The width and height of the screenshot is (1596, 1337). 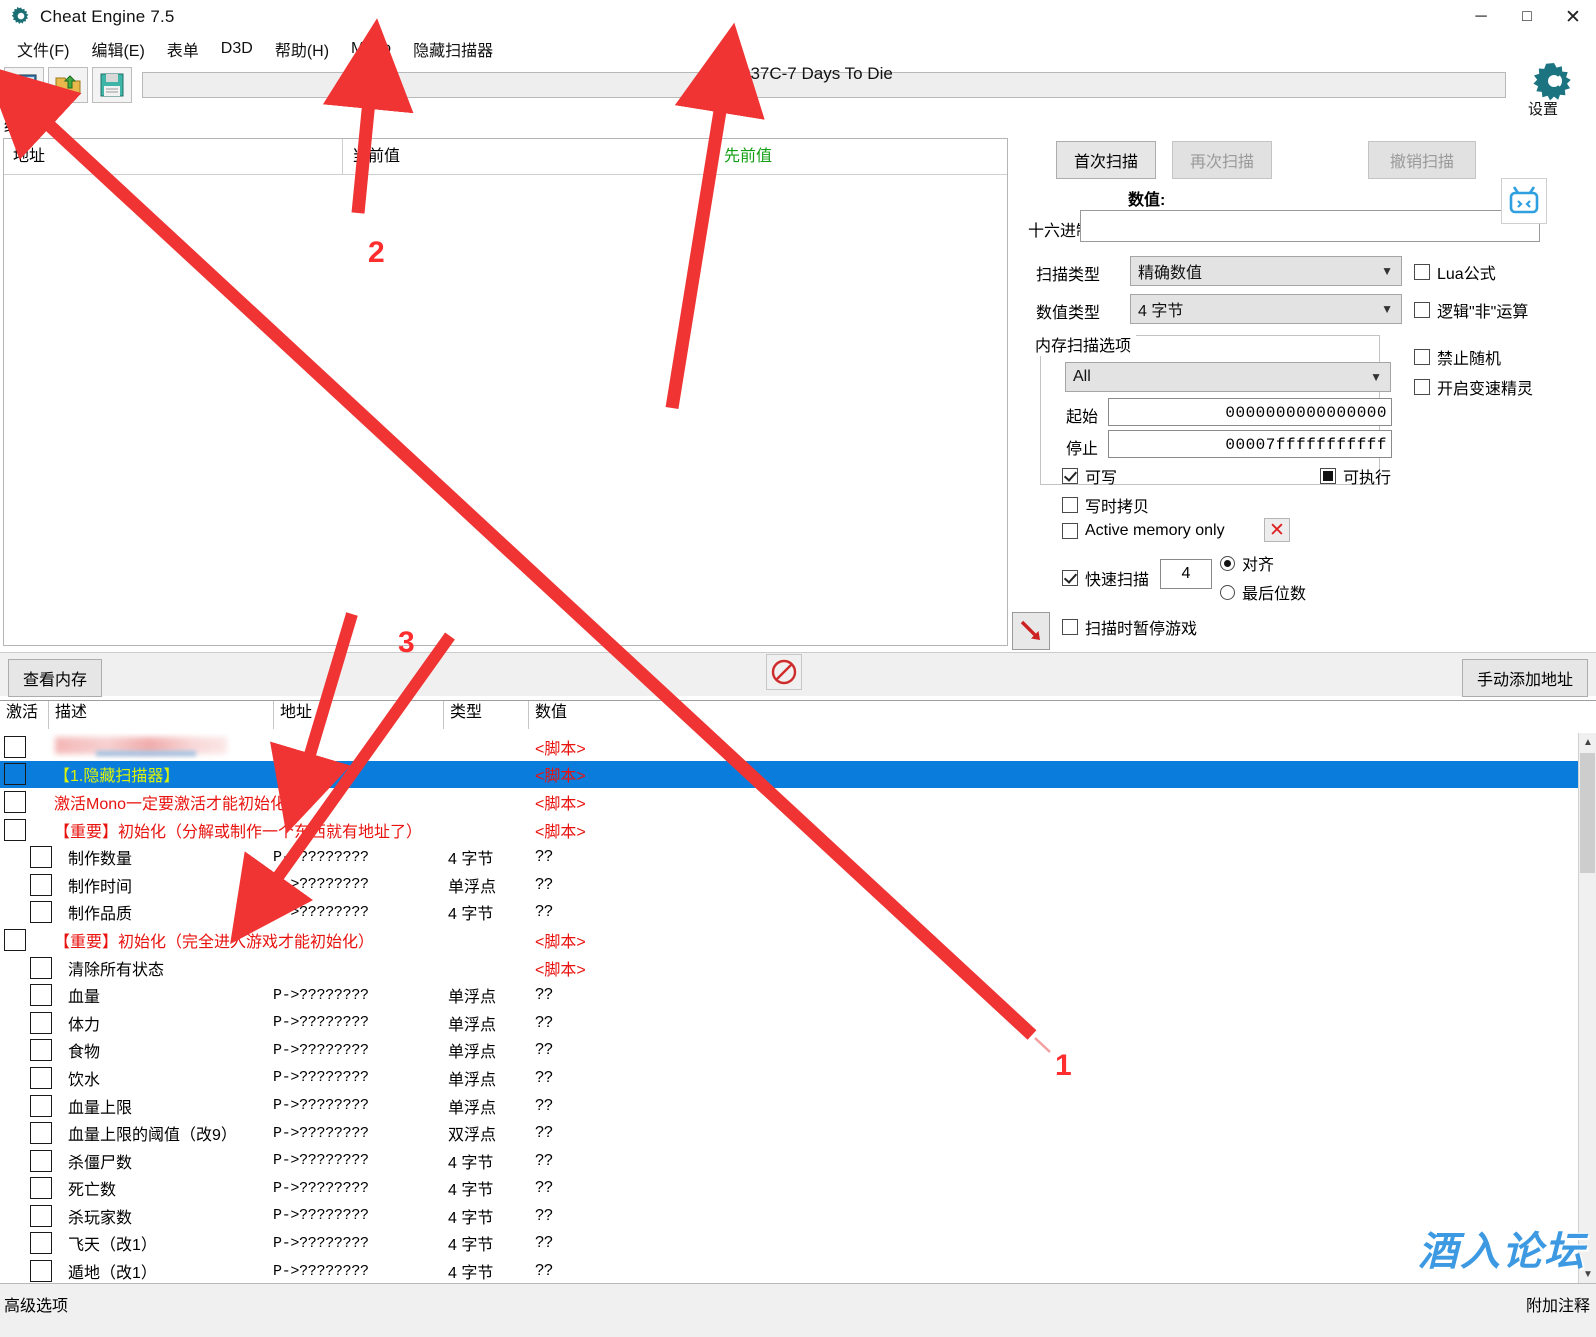 I want to click on logic-not-option: 逻辑"非"运算, so click(x=1471, y=310).